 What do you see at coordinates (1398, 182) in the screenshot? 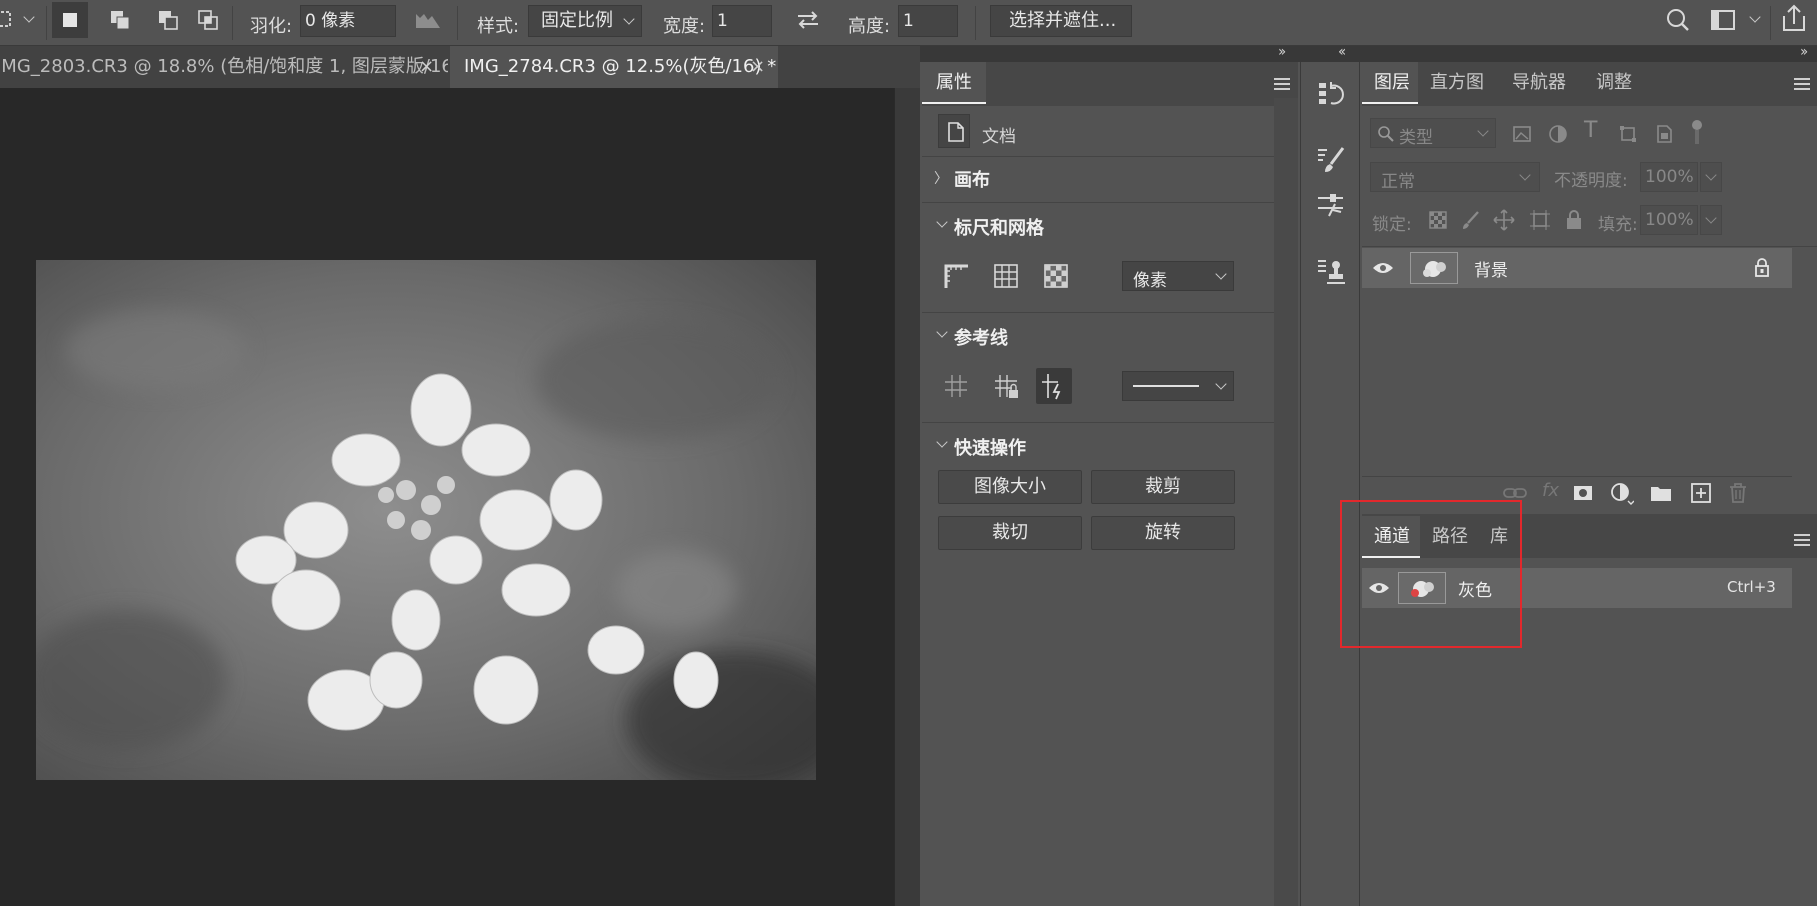
I see `blend-mode-value: 正常` at bounding box center [1398, 182].